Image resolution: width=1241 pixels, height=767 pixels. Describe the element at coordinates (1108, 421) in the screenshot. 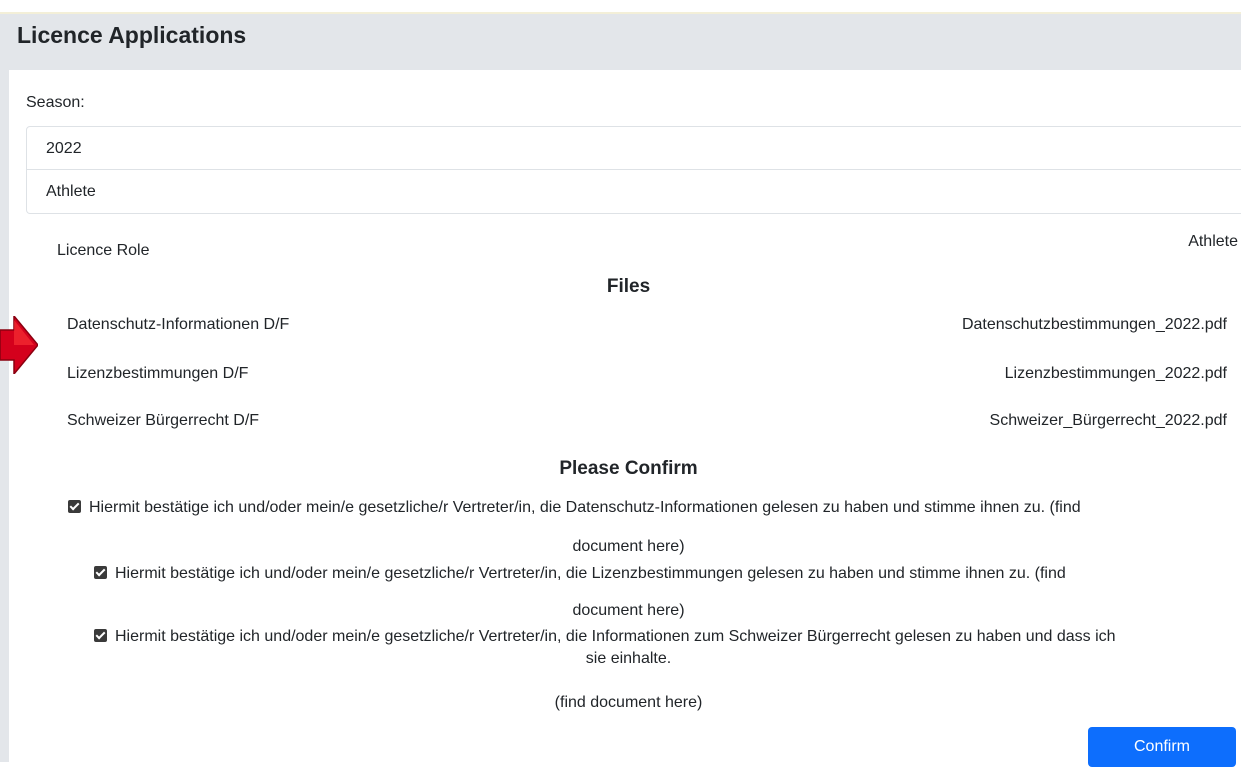

I see `file-link: Schweizer_Bürgerrecht_2022.pdf` at that location.